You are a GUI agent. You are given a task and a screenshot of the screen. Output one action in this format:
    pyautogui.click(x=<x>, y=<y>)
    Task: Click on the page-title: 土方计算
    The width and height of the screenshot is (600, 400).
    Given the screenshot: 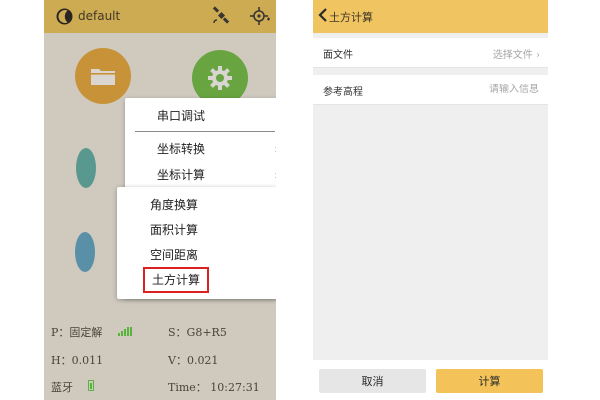 What is the action you would take?
    pyautogui.click(x=351, y=17)
    